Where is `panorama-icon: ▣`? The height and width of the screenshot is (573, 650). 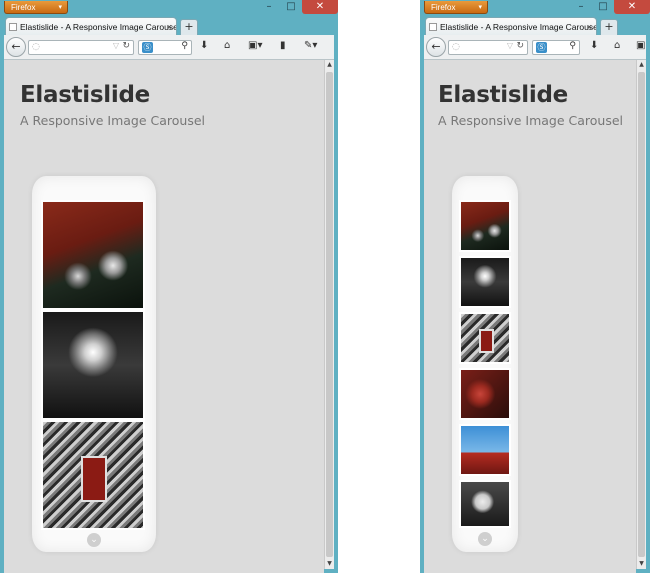 panorama-icon: ▣ is located at coordinates (640, 45).